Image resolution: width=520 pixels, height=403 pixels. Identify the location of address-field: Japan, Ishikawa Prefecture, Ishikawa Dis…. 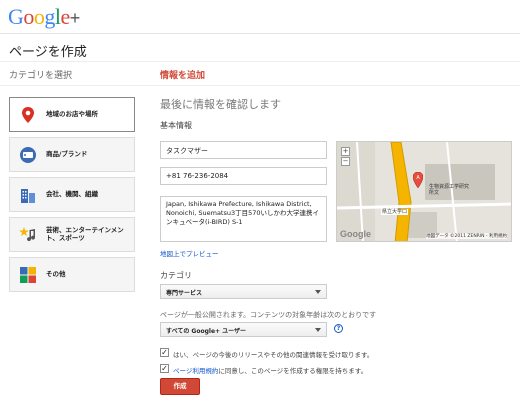
(243, 219).